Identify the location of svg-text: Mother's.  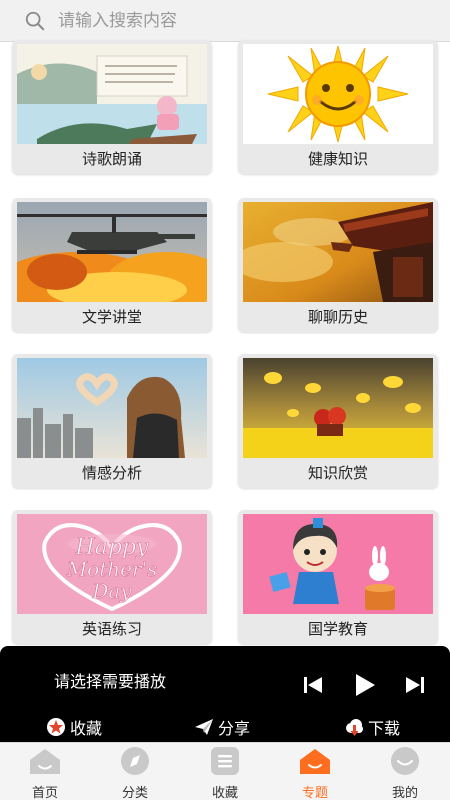
(112, 569).